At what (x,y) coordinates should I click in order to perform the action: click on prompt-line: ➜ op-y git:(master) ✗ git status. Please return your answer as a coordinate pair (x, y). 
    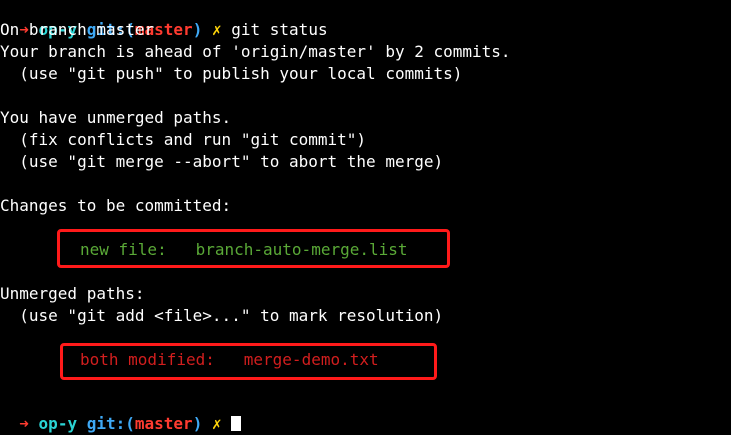
    Looking at the image, I should click on (163, 19).